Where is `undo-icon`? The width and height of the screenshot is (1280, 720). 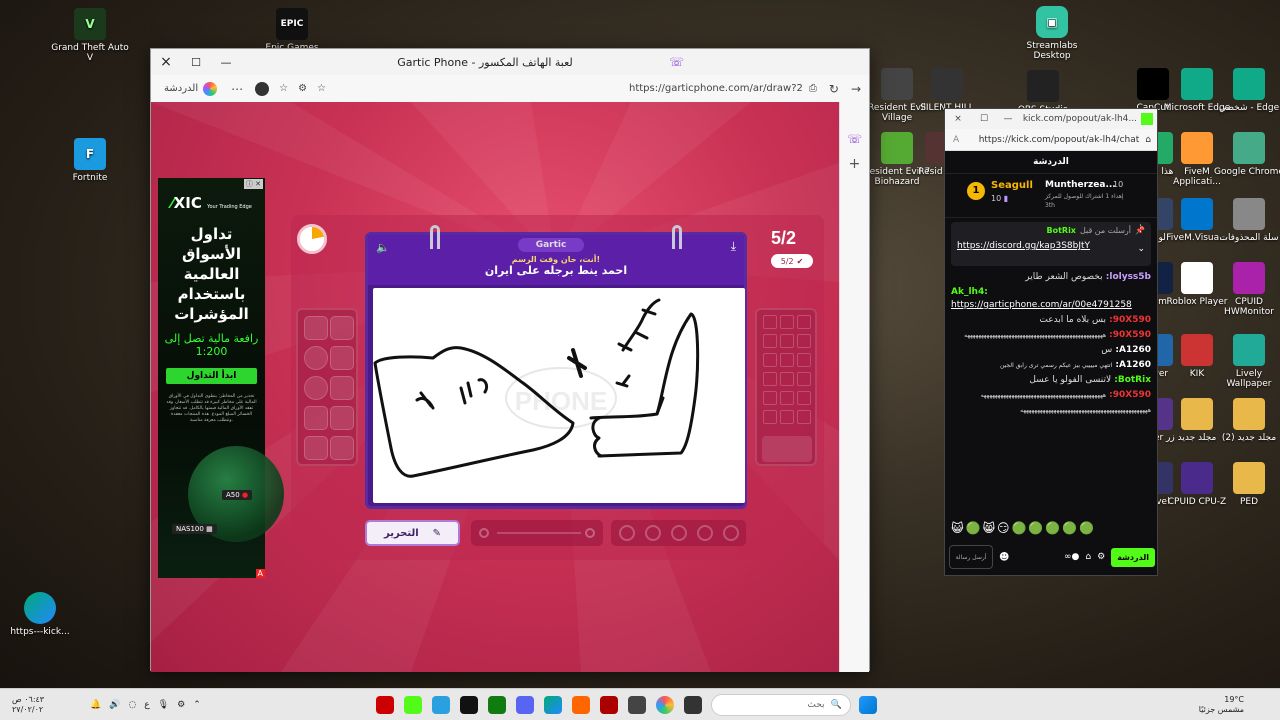
undo-icon is located at coordinates (342, 448).